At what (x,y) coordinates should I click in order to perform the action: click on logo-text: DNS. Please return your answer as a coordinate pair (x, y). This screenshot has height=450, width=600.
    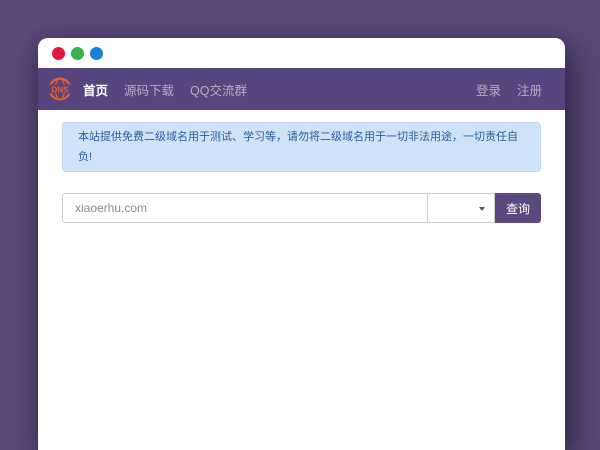
    Looking at the image, I should click on (61, 89).